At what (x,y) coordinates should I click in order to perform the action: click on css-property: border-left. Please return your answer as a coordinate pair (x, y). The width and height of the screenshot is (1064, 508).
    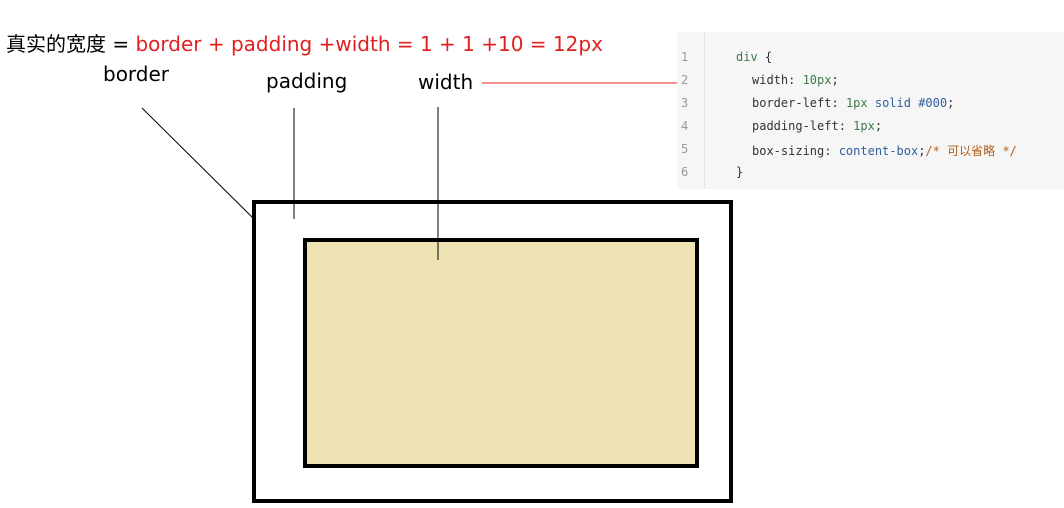
    Looking at the image, I should click on (792, 103).